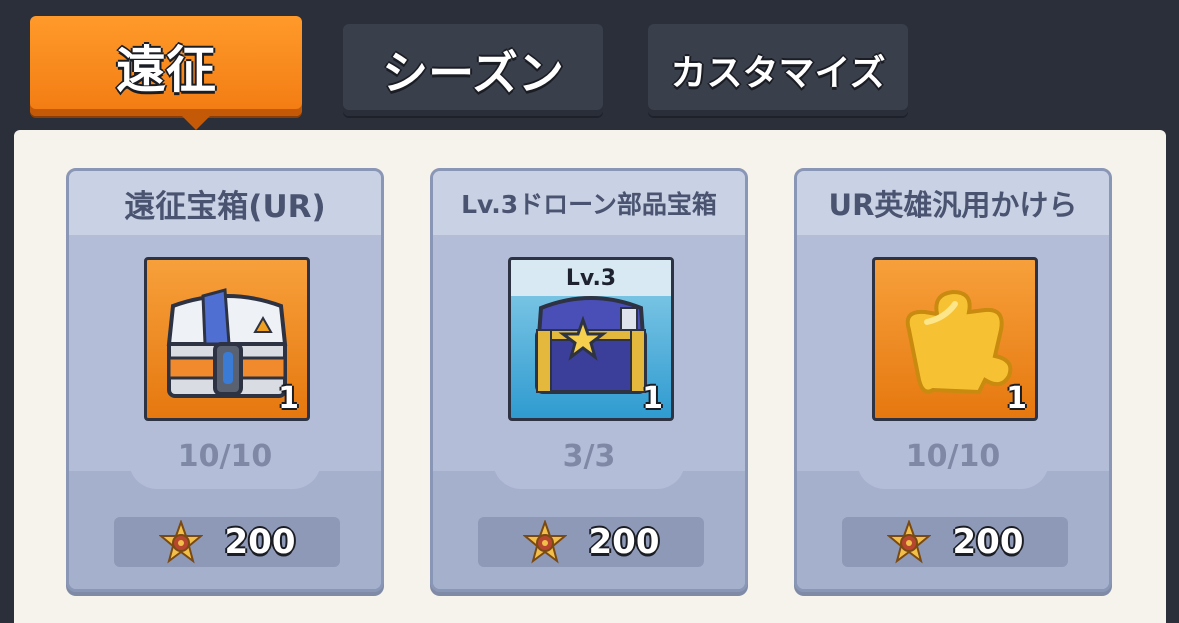  What do you see at coordinates (166, 70) in the screenshot?
I see `tab-expedition-label: 遠征` at bounding box center [166, 70].